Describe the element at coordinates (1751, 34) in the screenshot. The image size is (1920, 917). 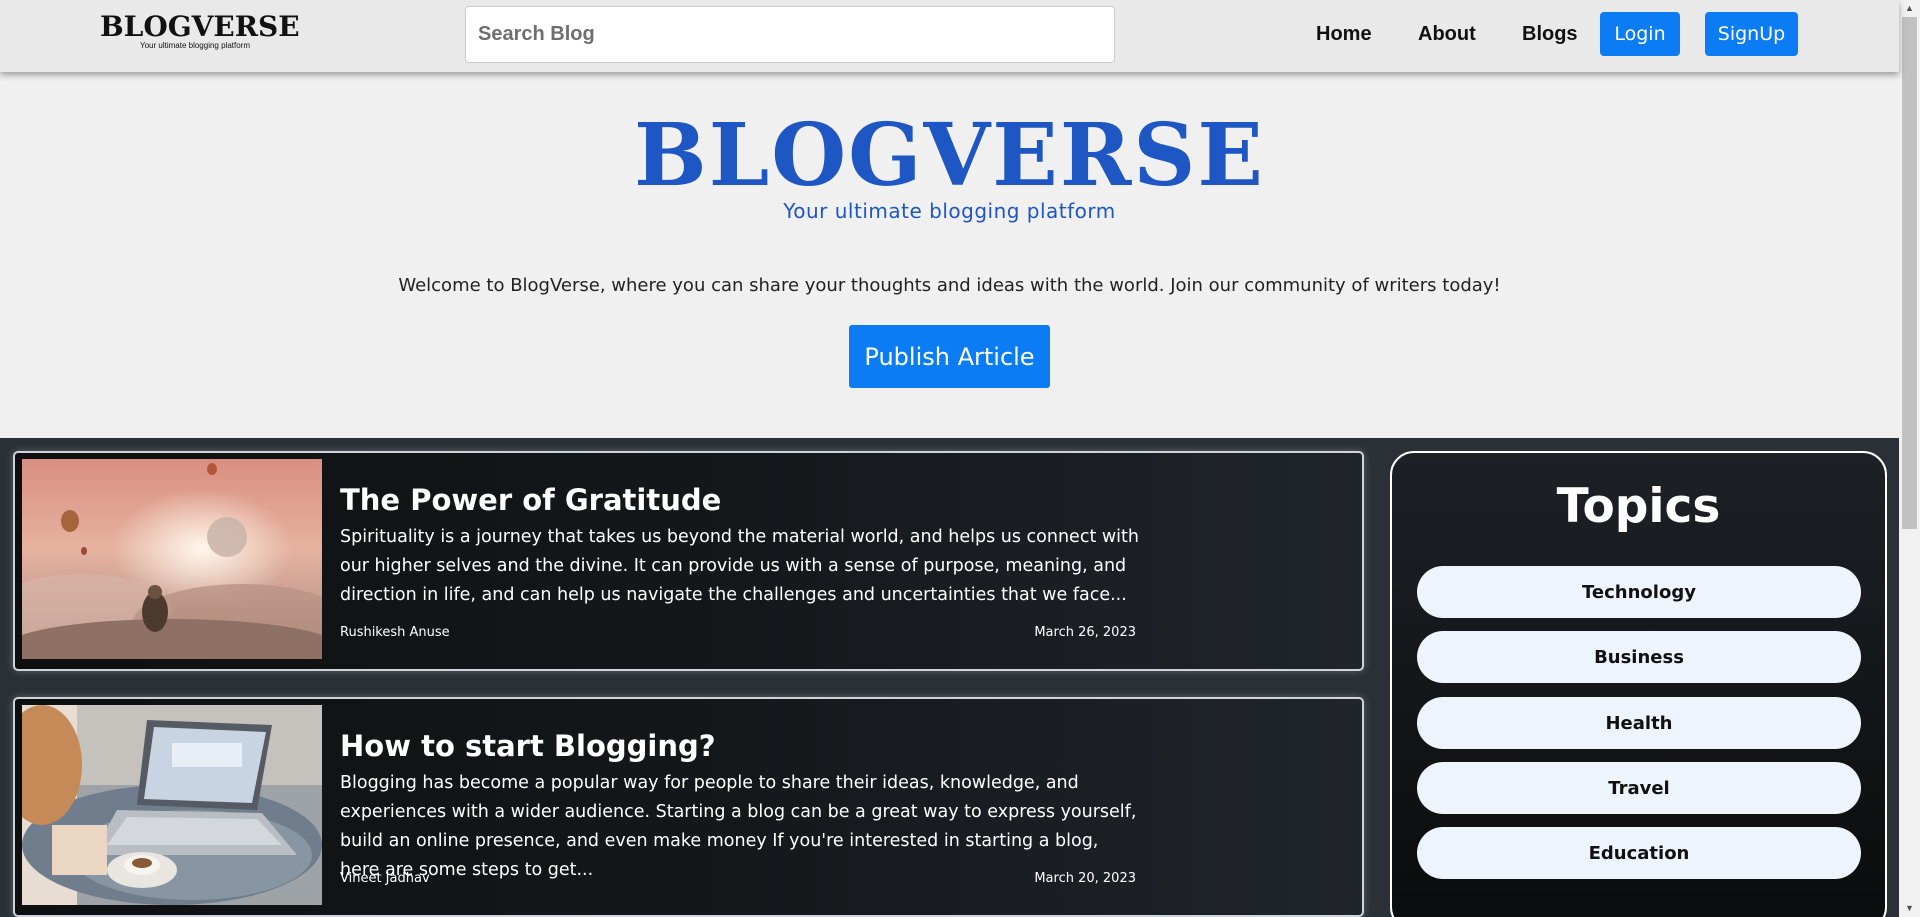
I see `signup-button: SignUp` at that location.